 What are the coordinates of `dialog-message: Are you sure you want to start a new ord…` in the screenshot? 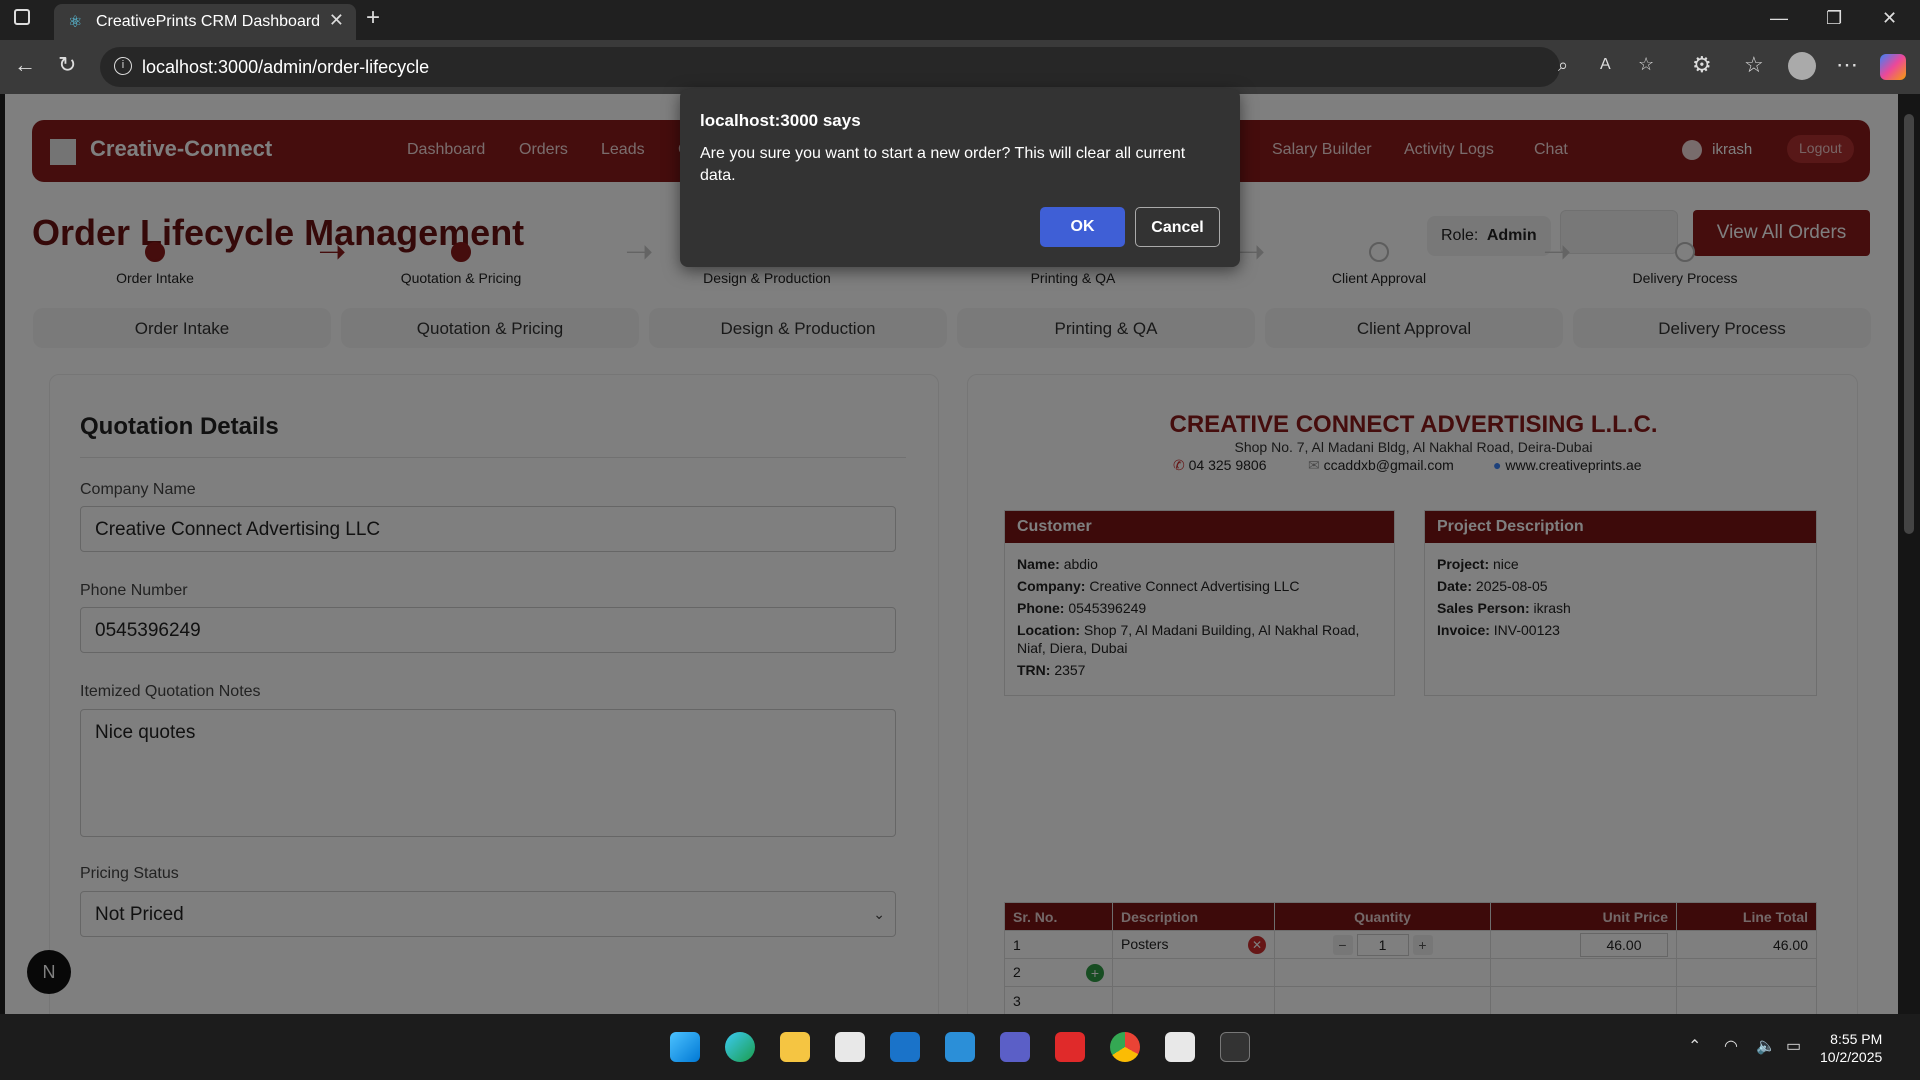 It's located at (943, 164).